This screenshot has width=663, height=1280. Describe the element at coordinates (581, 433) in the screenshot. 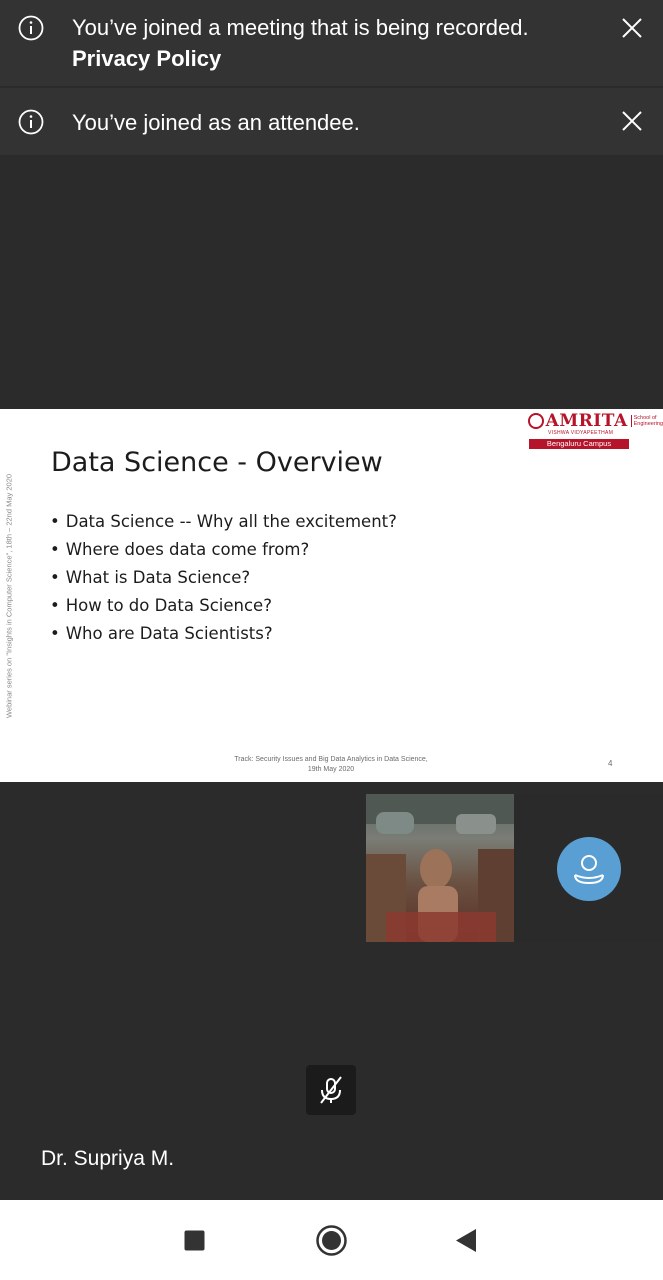

I see `logo-sub: VISHWA VIDYAPEETHAM` at that location.